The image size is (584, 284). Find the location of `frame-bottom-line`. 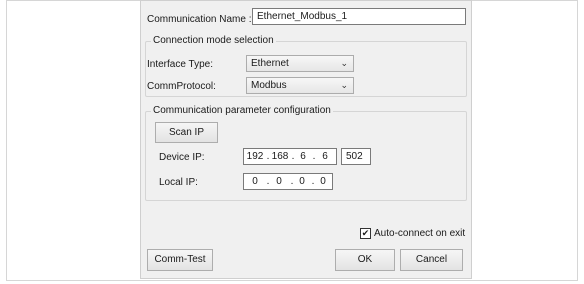

frame-bottom-line is located at coordinates (292, 280).